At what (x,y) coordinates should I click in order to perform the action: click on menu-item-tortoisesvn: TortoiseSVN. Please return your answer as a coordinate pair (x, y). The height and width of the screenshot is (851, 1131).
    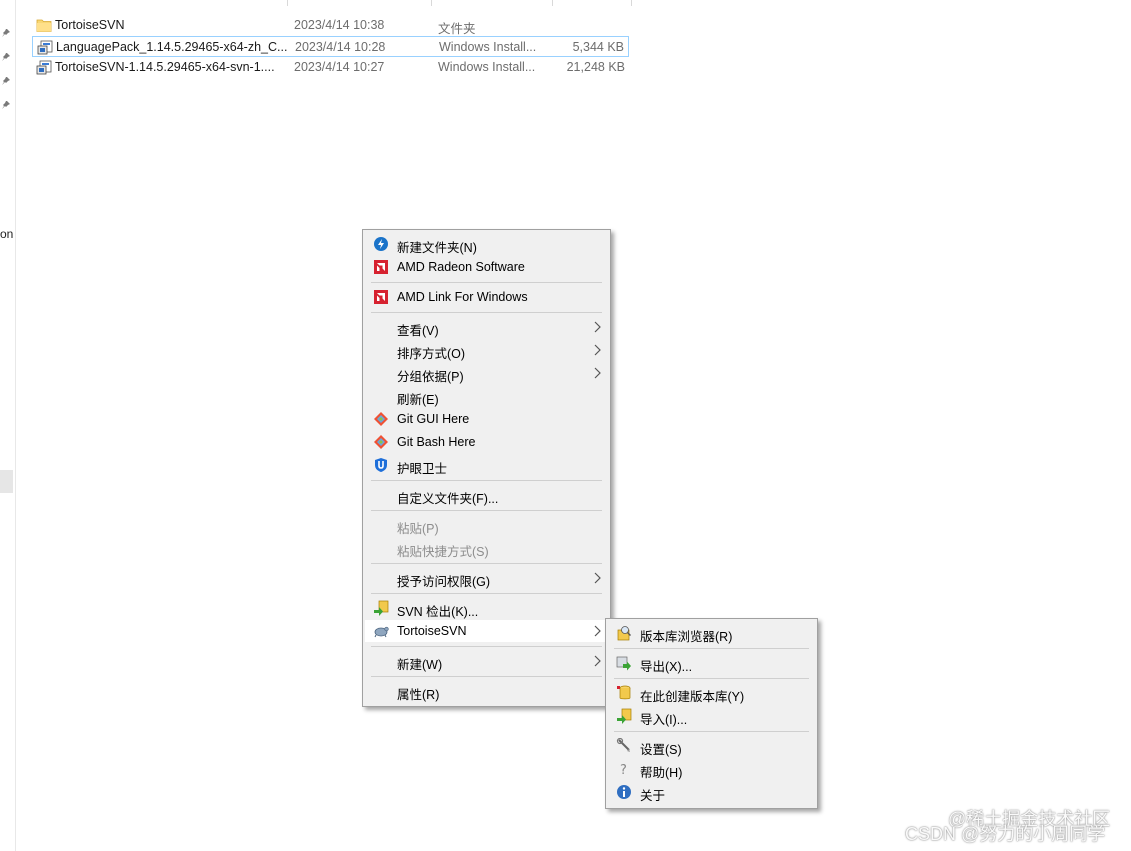
    Looking at the image, I should click on (486, 631).